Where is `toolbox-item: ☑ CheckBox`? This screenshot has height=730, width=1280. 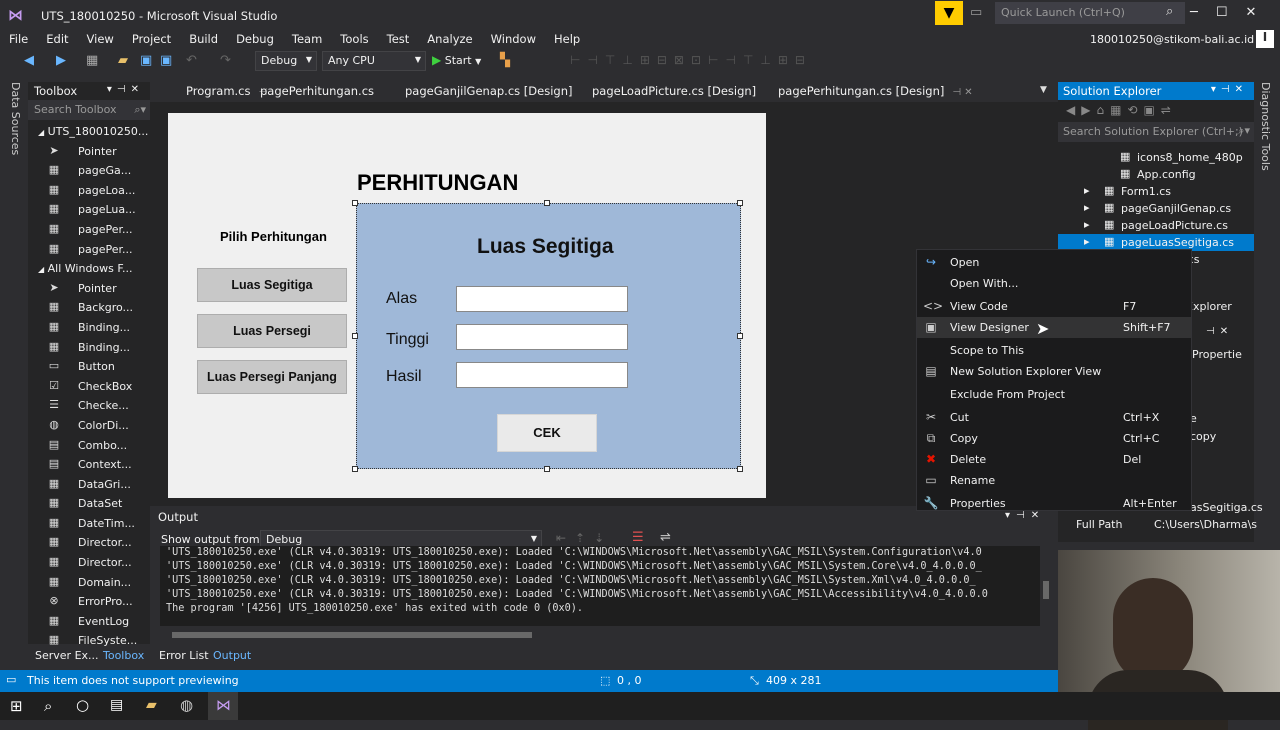 toolbox-item: ☑ CheckBox is located at coordinates (89, 387).